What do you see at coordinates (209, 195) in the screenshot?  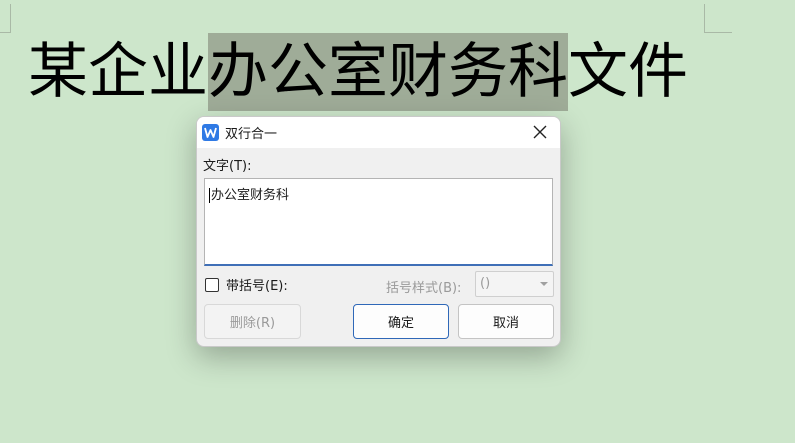 I see `text-caret` at bounding box center [209, 195].